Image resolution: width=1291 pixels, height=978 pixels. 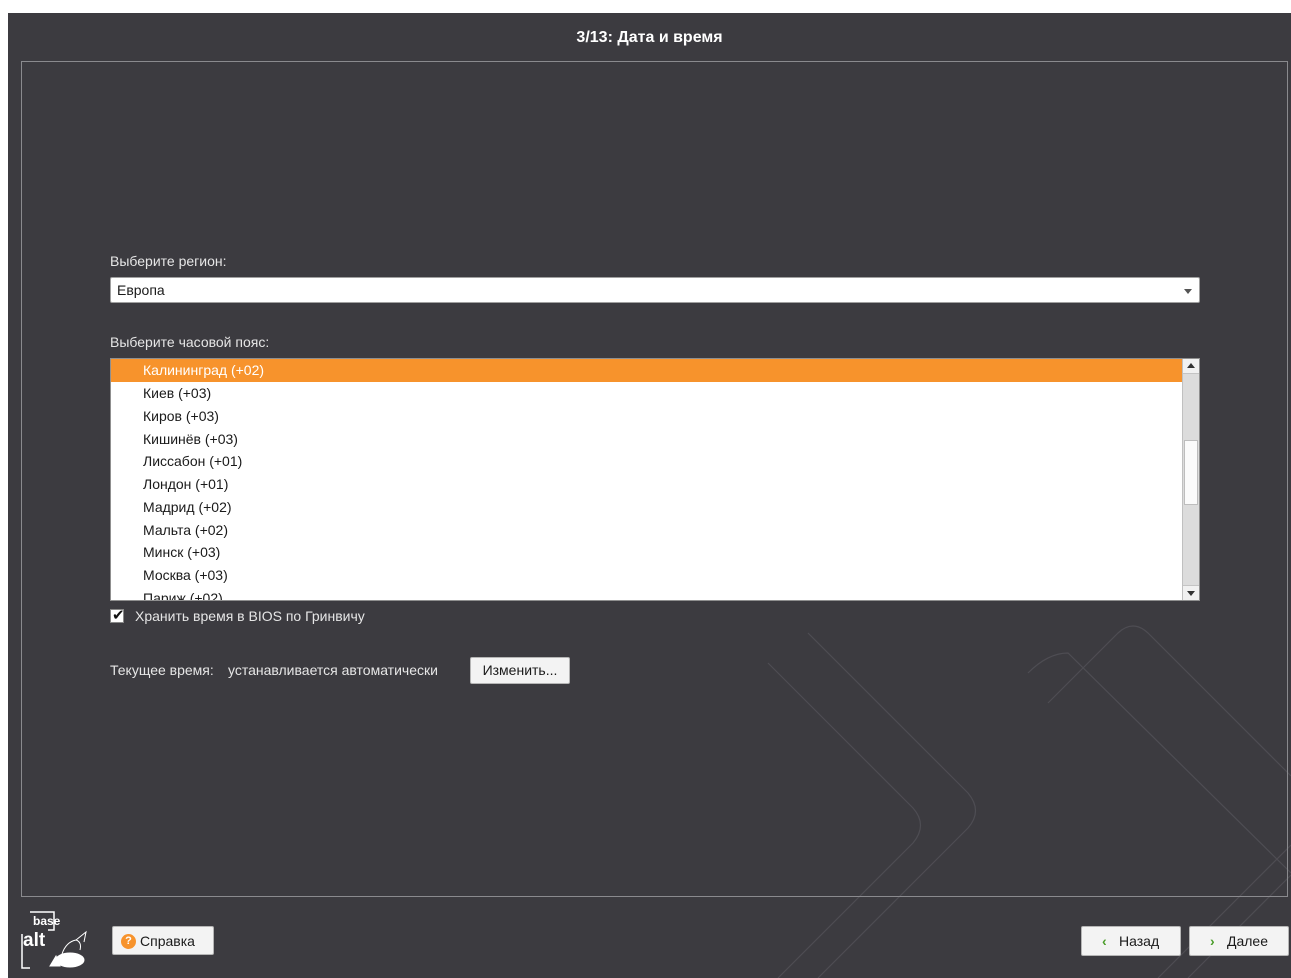 I want to click on timezone-item: Москва (+03), so click(x=647, y=575).